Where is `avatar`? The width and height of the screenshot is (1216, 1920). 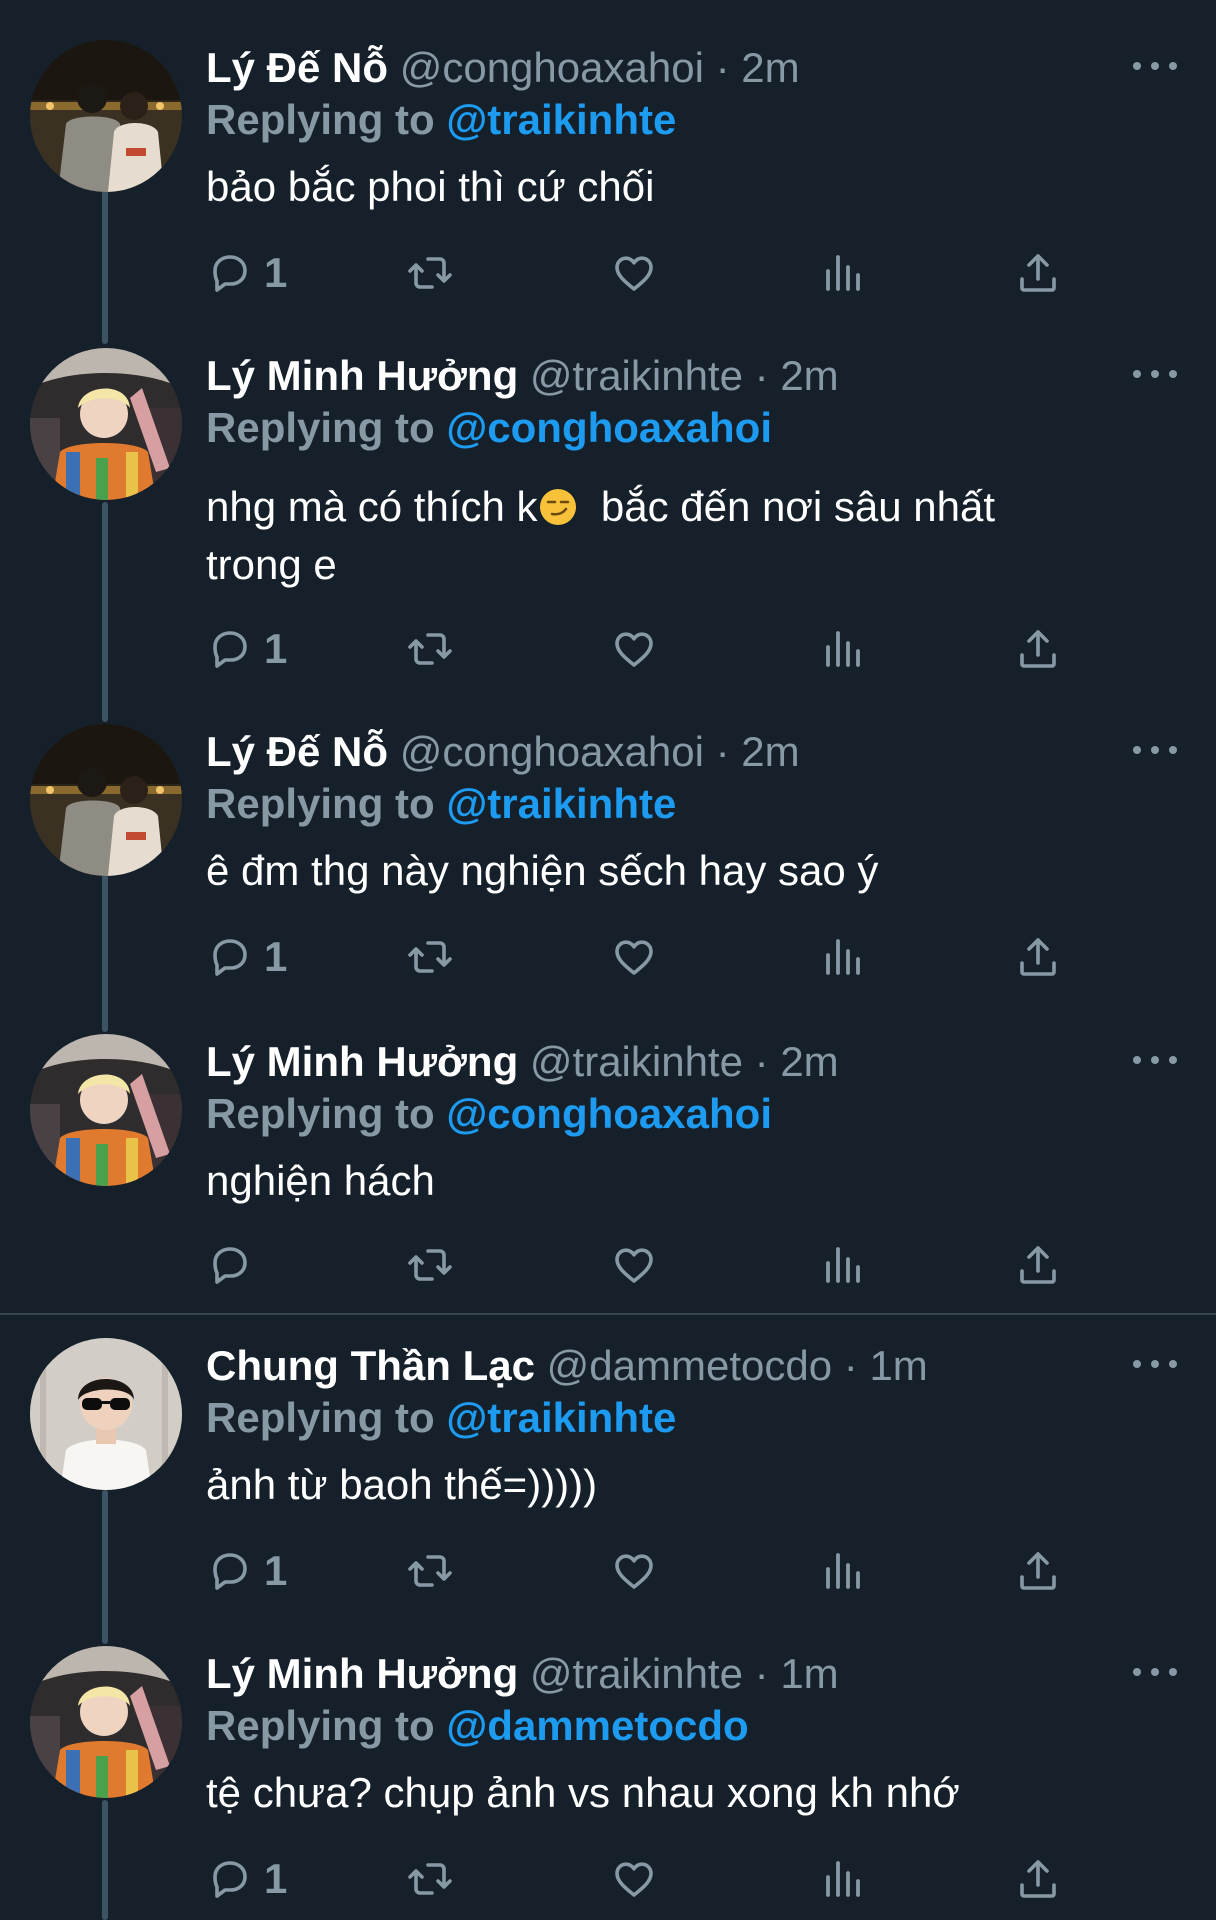
avatar is located at coordinates (106, 1722).